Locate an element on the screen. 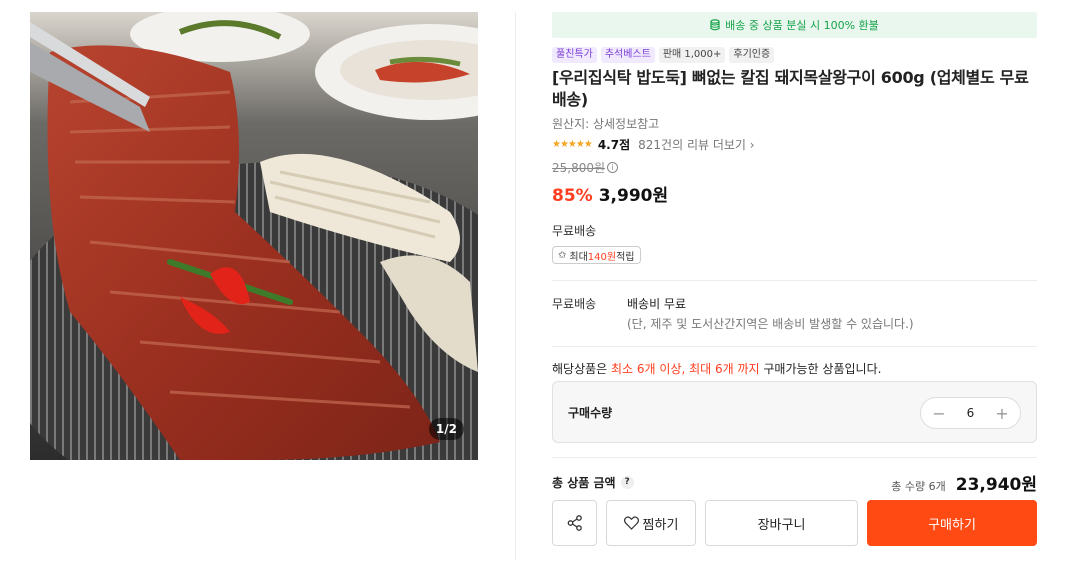 Image resolution: width=1068 pixels, height=582 pixels. point-star-icon: ✩ is located at coordinates (562, 255).